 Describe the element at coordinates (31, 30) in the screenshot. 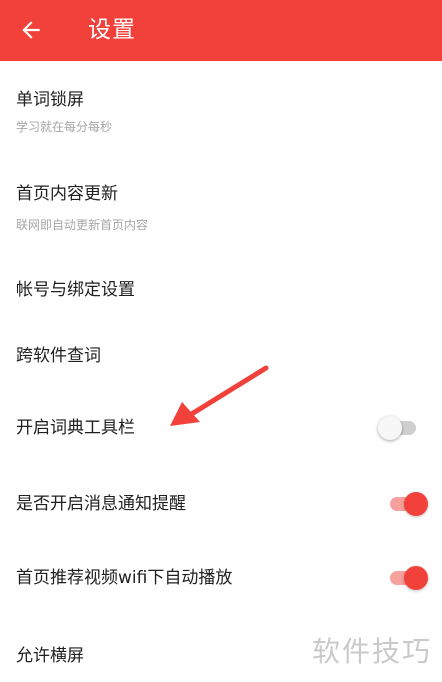

I see `arrow-left-icon` at that location.